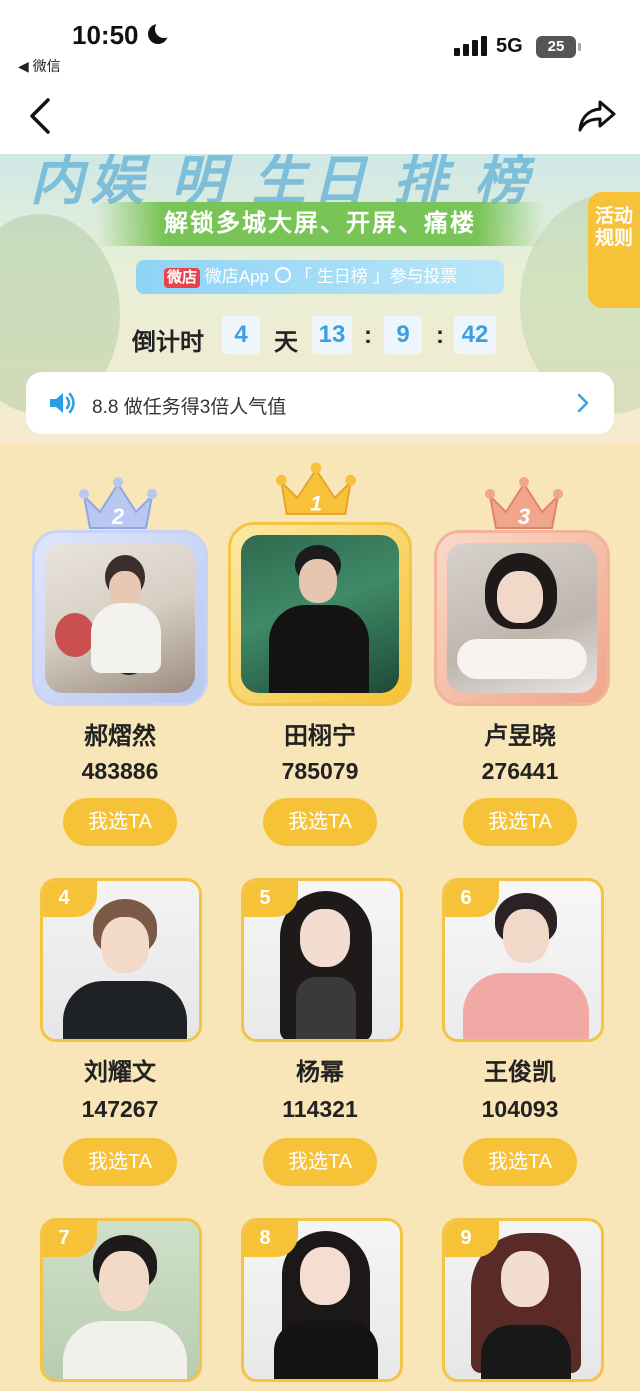  What do you see at coordinates (120, 1109) in the screenshot?
I see `vote-count: 147267` at bounding box center [120, 1109].